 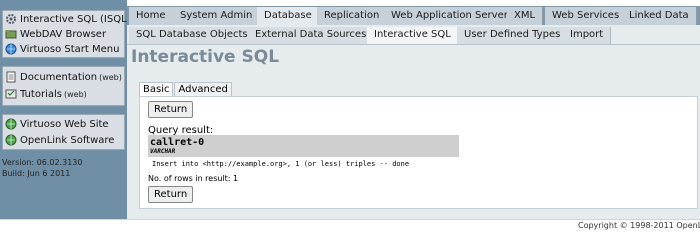 What do you see at coordinates (63, 86) in the screenshot?
I see `sidebar-group-docs: Documentation (web) Tutorials (web)` at bounding box center [63, 86].